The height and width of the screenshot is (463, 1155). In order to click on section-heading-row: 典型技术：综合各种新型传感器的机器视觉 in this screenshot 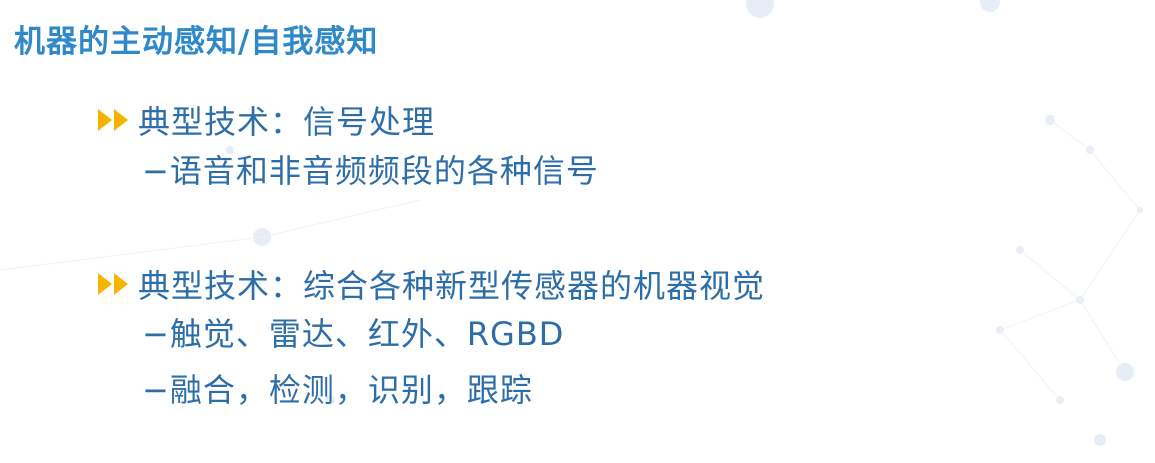, I will do `click(430, 284)`.